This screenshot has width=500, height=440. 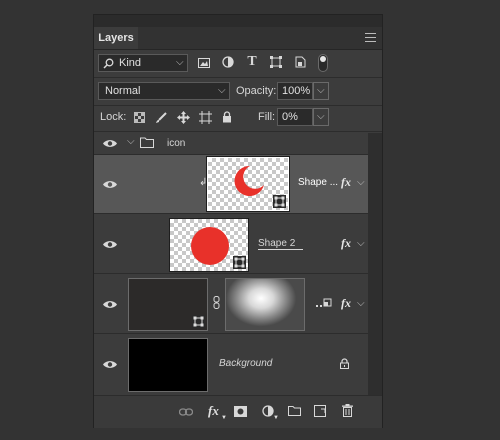 I want to click on new-layer-icon, so click(x=320, y=411).